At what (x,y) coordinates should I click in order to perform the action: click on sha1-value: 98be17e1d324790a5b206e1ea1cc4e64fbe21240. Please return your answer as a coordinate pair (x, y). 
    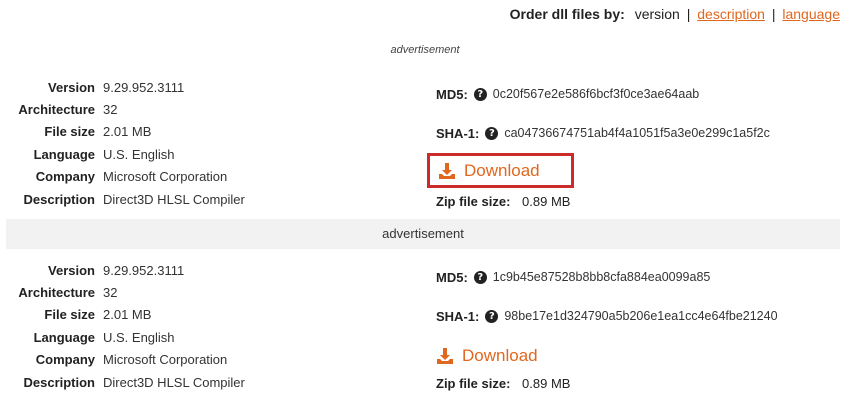
    Looking at the image, I should click on (641, 316).